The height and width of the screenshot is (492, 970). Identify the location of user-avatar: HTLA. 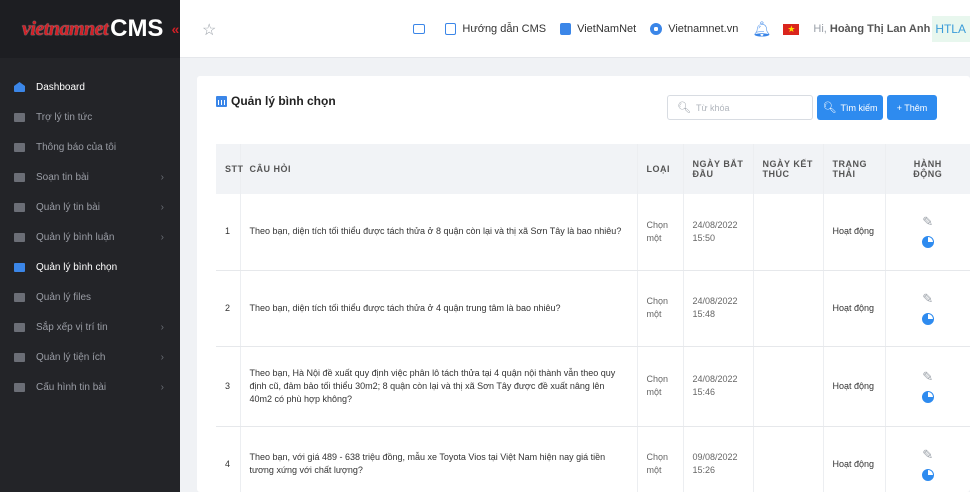
(951, 29).